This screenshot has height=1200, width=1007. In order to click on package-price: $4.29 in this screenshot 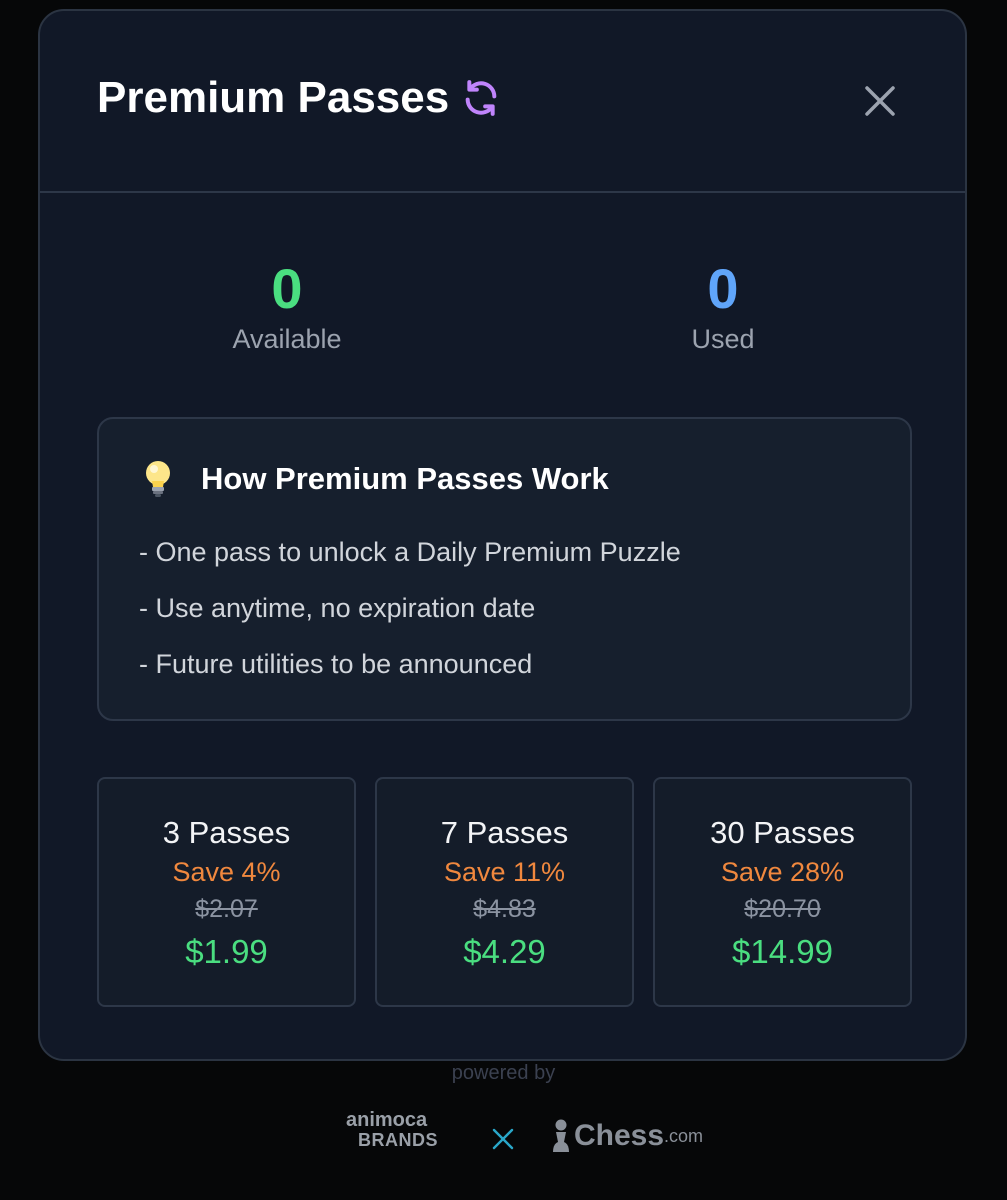, I will do `click(504, 951)`.